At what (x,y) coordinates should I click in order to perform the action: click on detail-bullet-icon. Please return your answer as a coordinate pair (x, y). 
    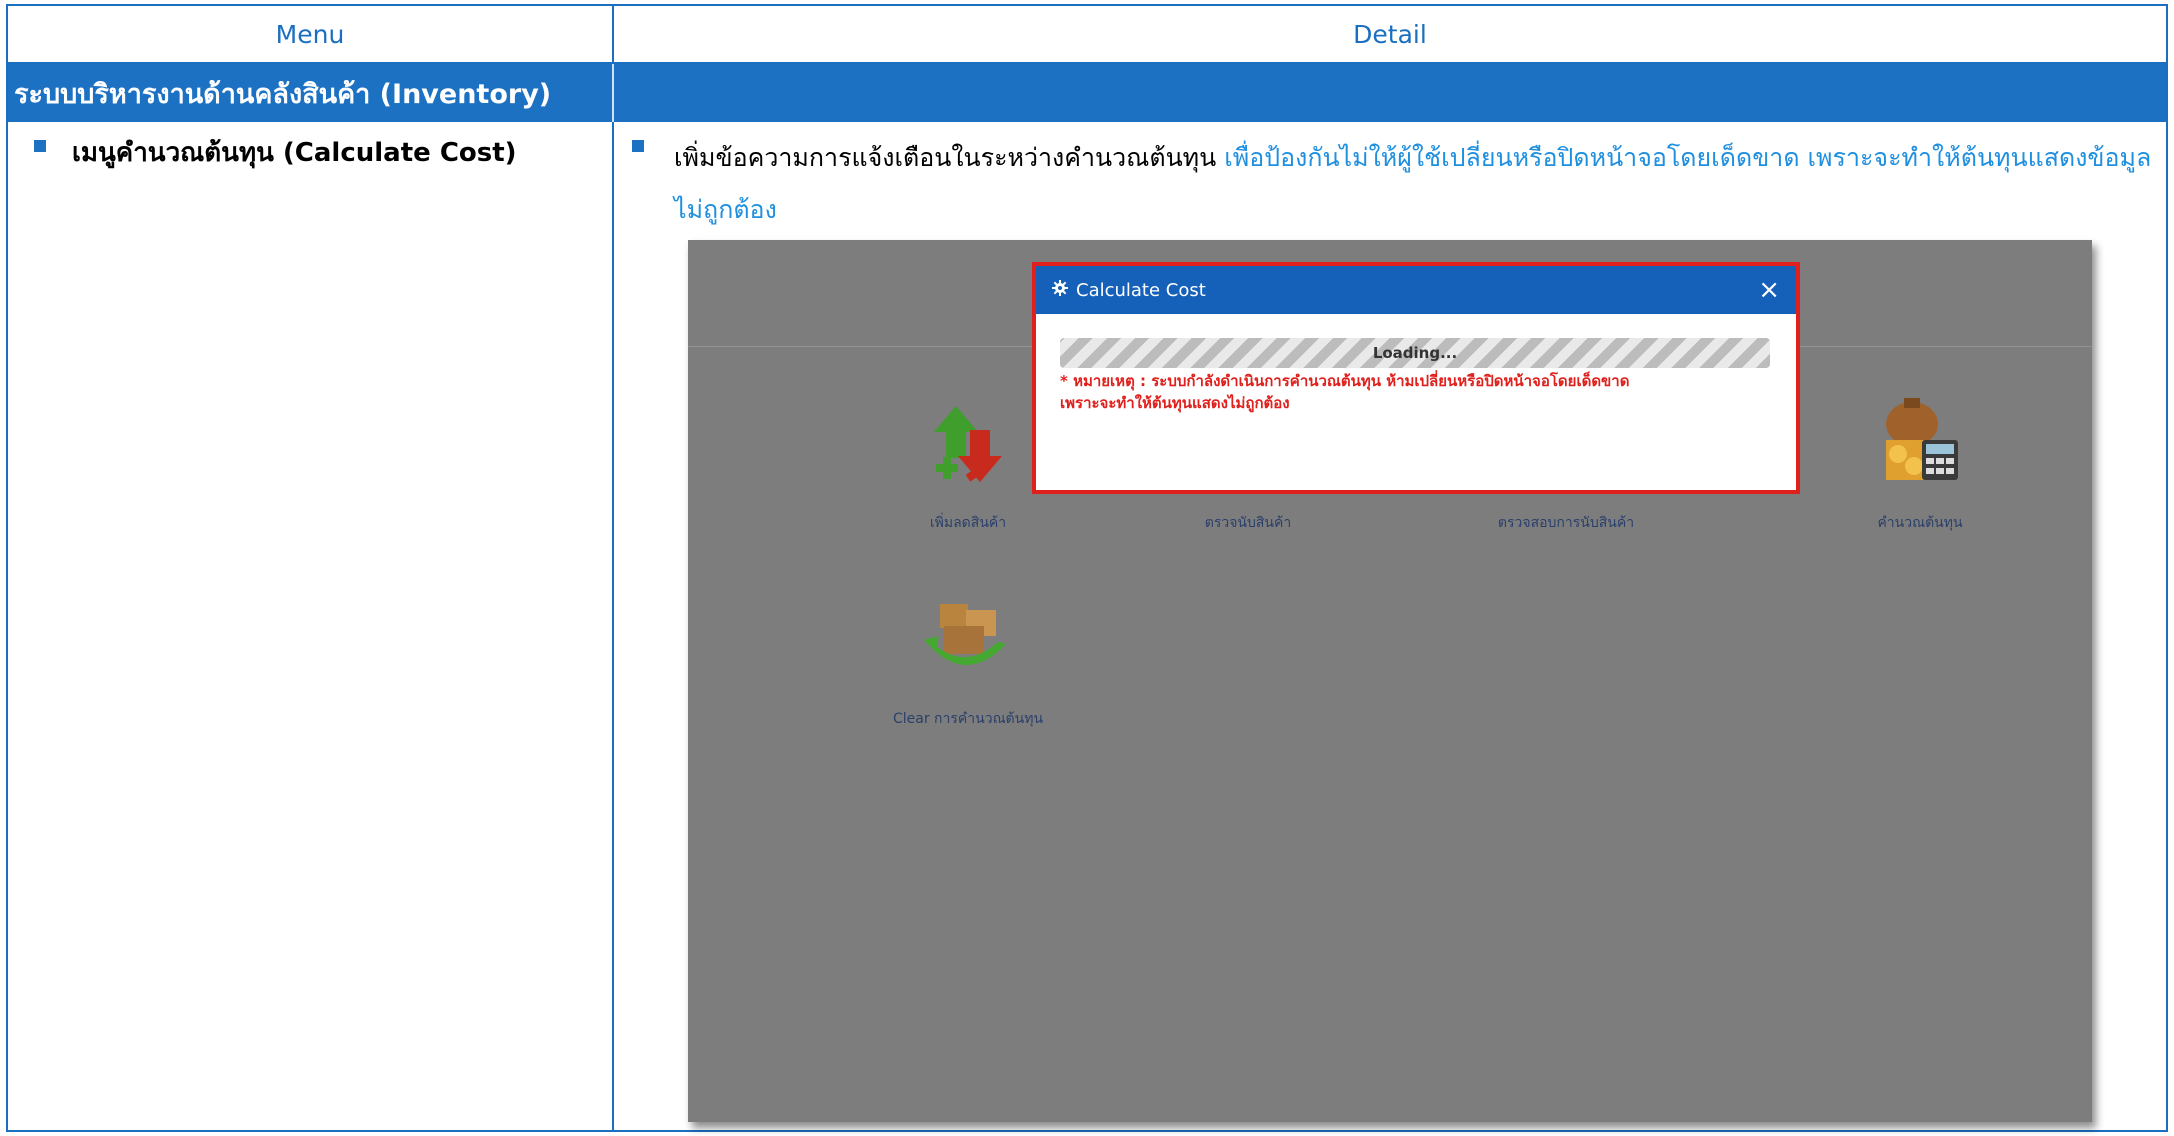
    Looking at the image, I should click on (638, 146).